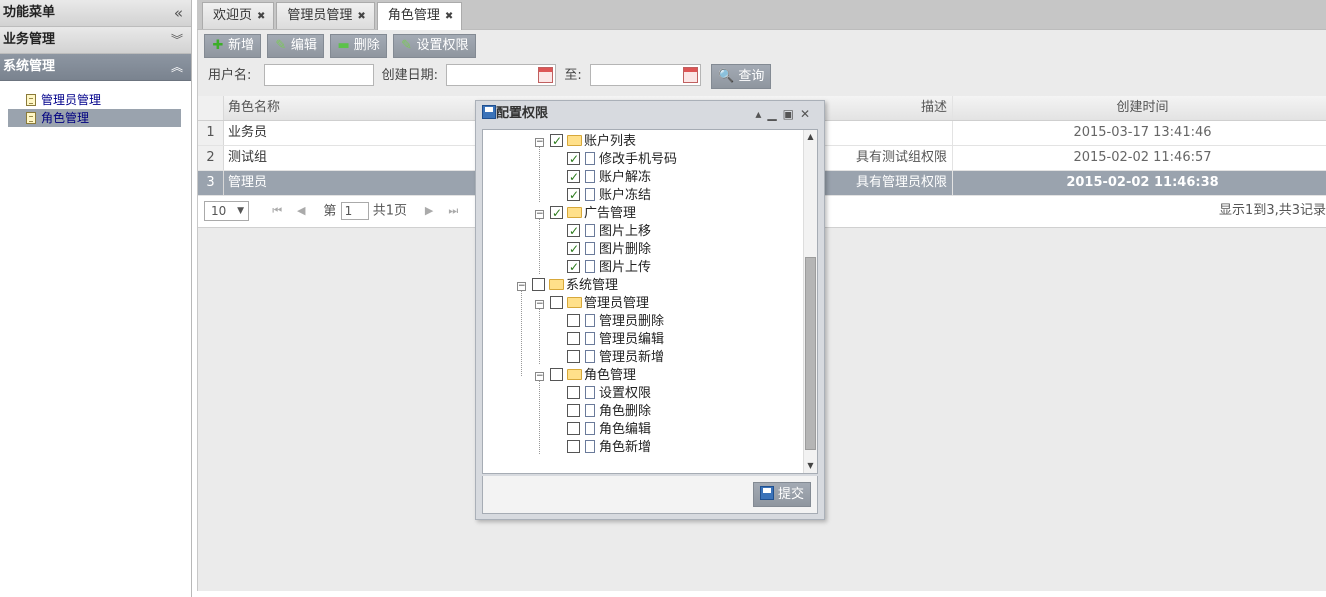  What do you see at coordinates (615, 358) in the screenshot?
I see `tree-node-admin-add: 管理员新增` at bounding box center [615, 358].